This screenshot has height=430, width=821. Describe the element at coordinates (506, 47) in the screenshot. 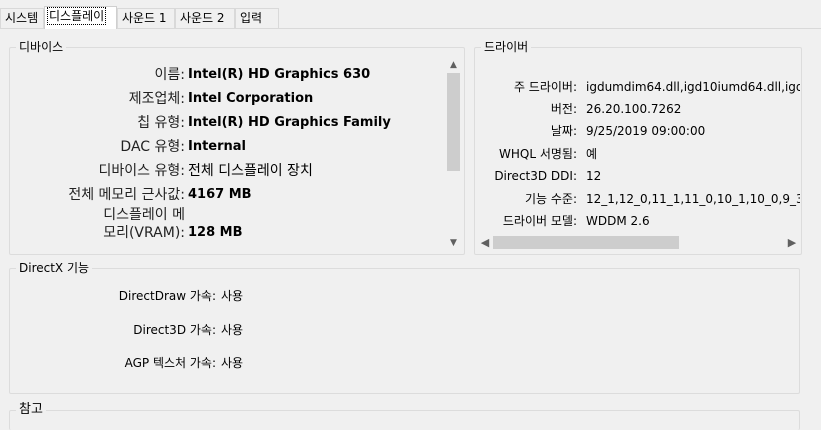

I see `driver-group-title: 드라이버` at that location.